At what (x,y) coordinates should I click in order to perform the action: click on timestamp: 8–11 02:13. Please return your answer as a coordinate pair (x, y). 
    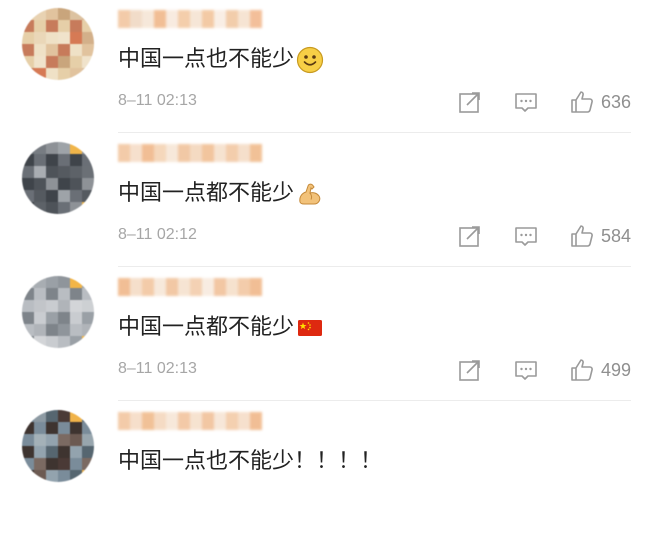
    Looking at the image, I should click on (157, 100).